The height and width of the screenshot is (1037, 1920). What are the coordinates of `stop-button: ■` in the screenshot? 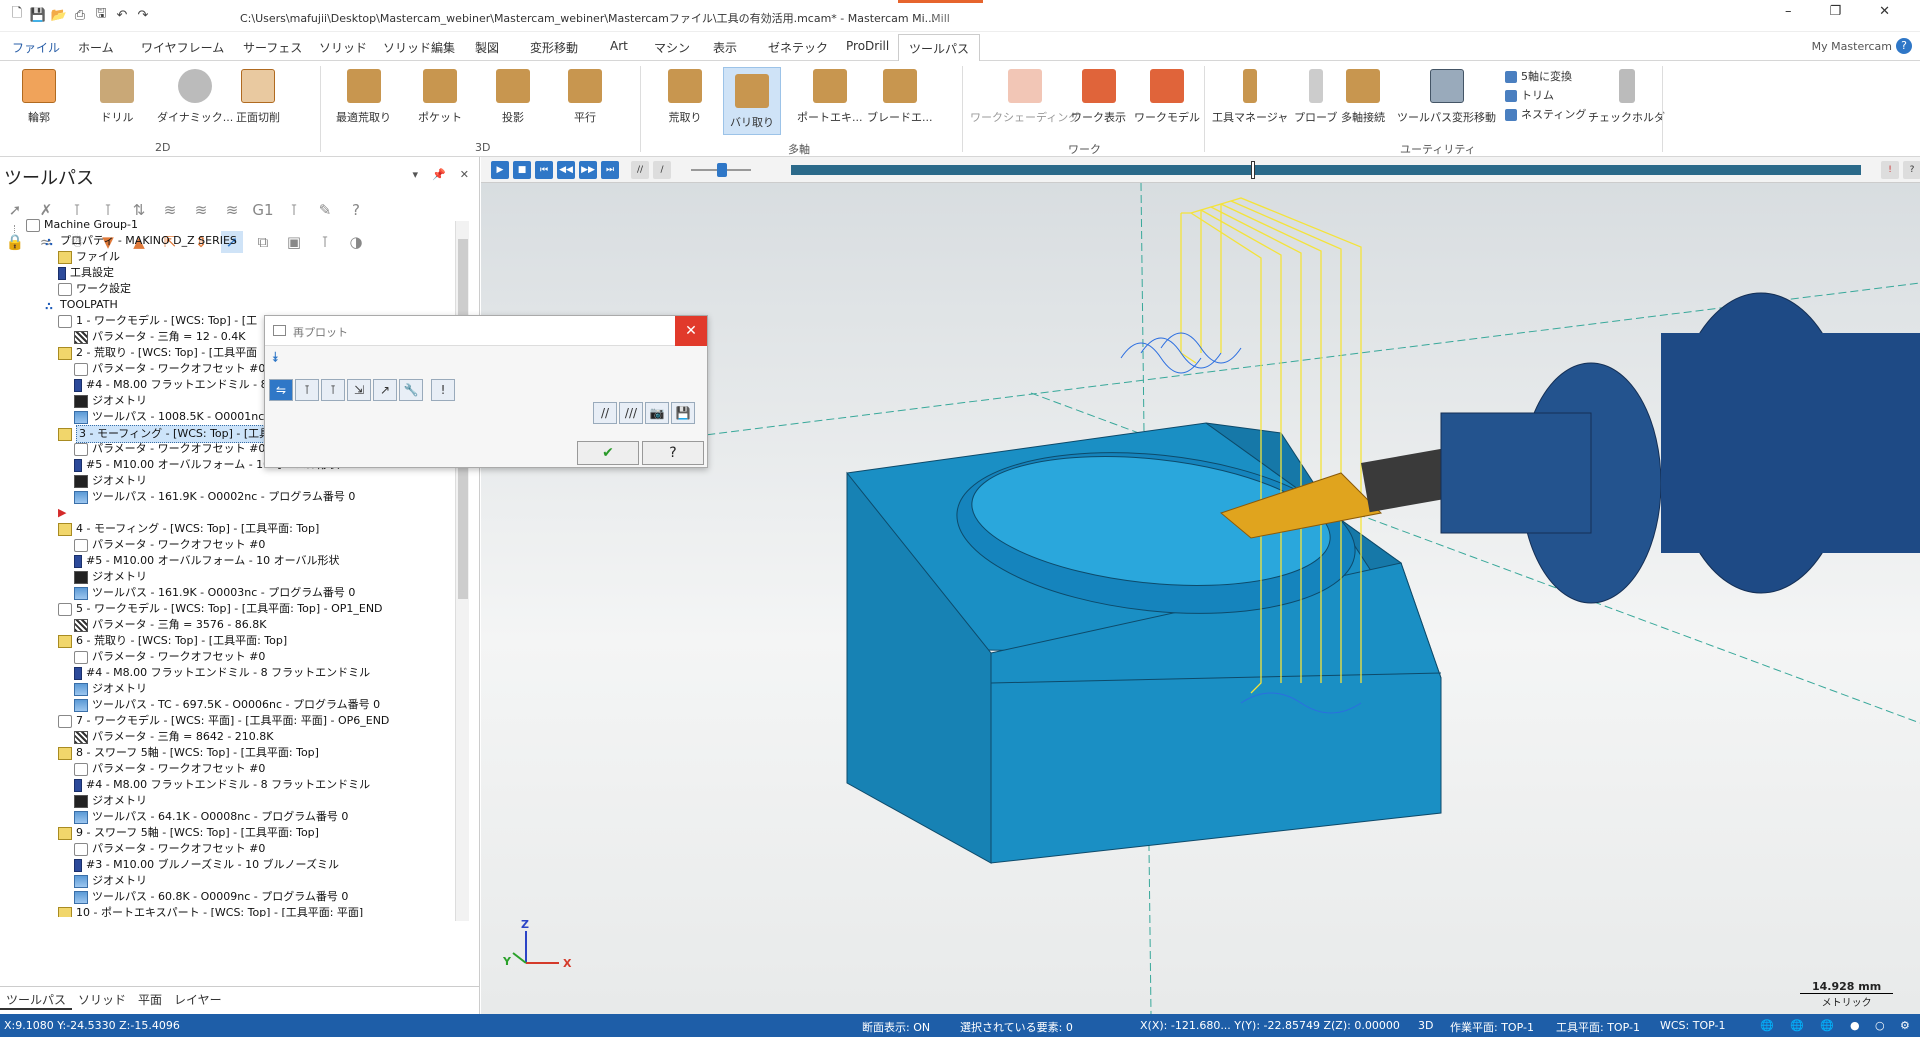 It's located at (522, 170).